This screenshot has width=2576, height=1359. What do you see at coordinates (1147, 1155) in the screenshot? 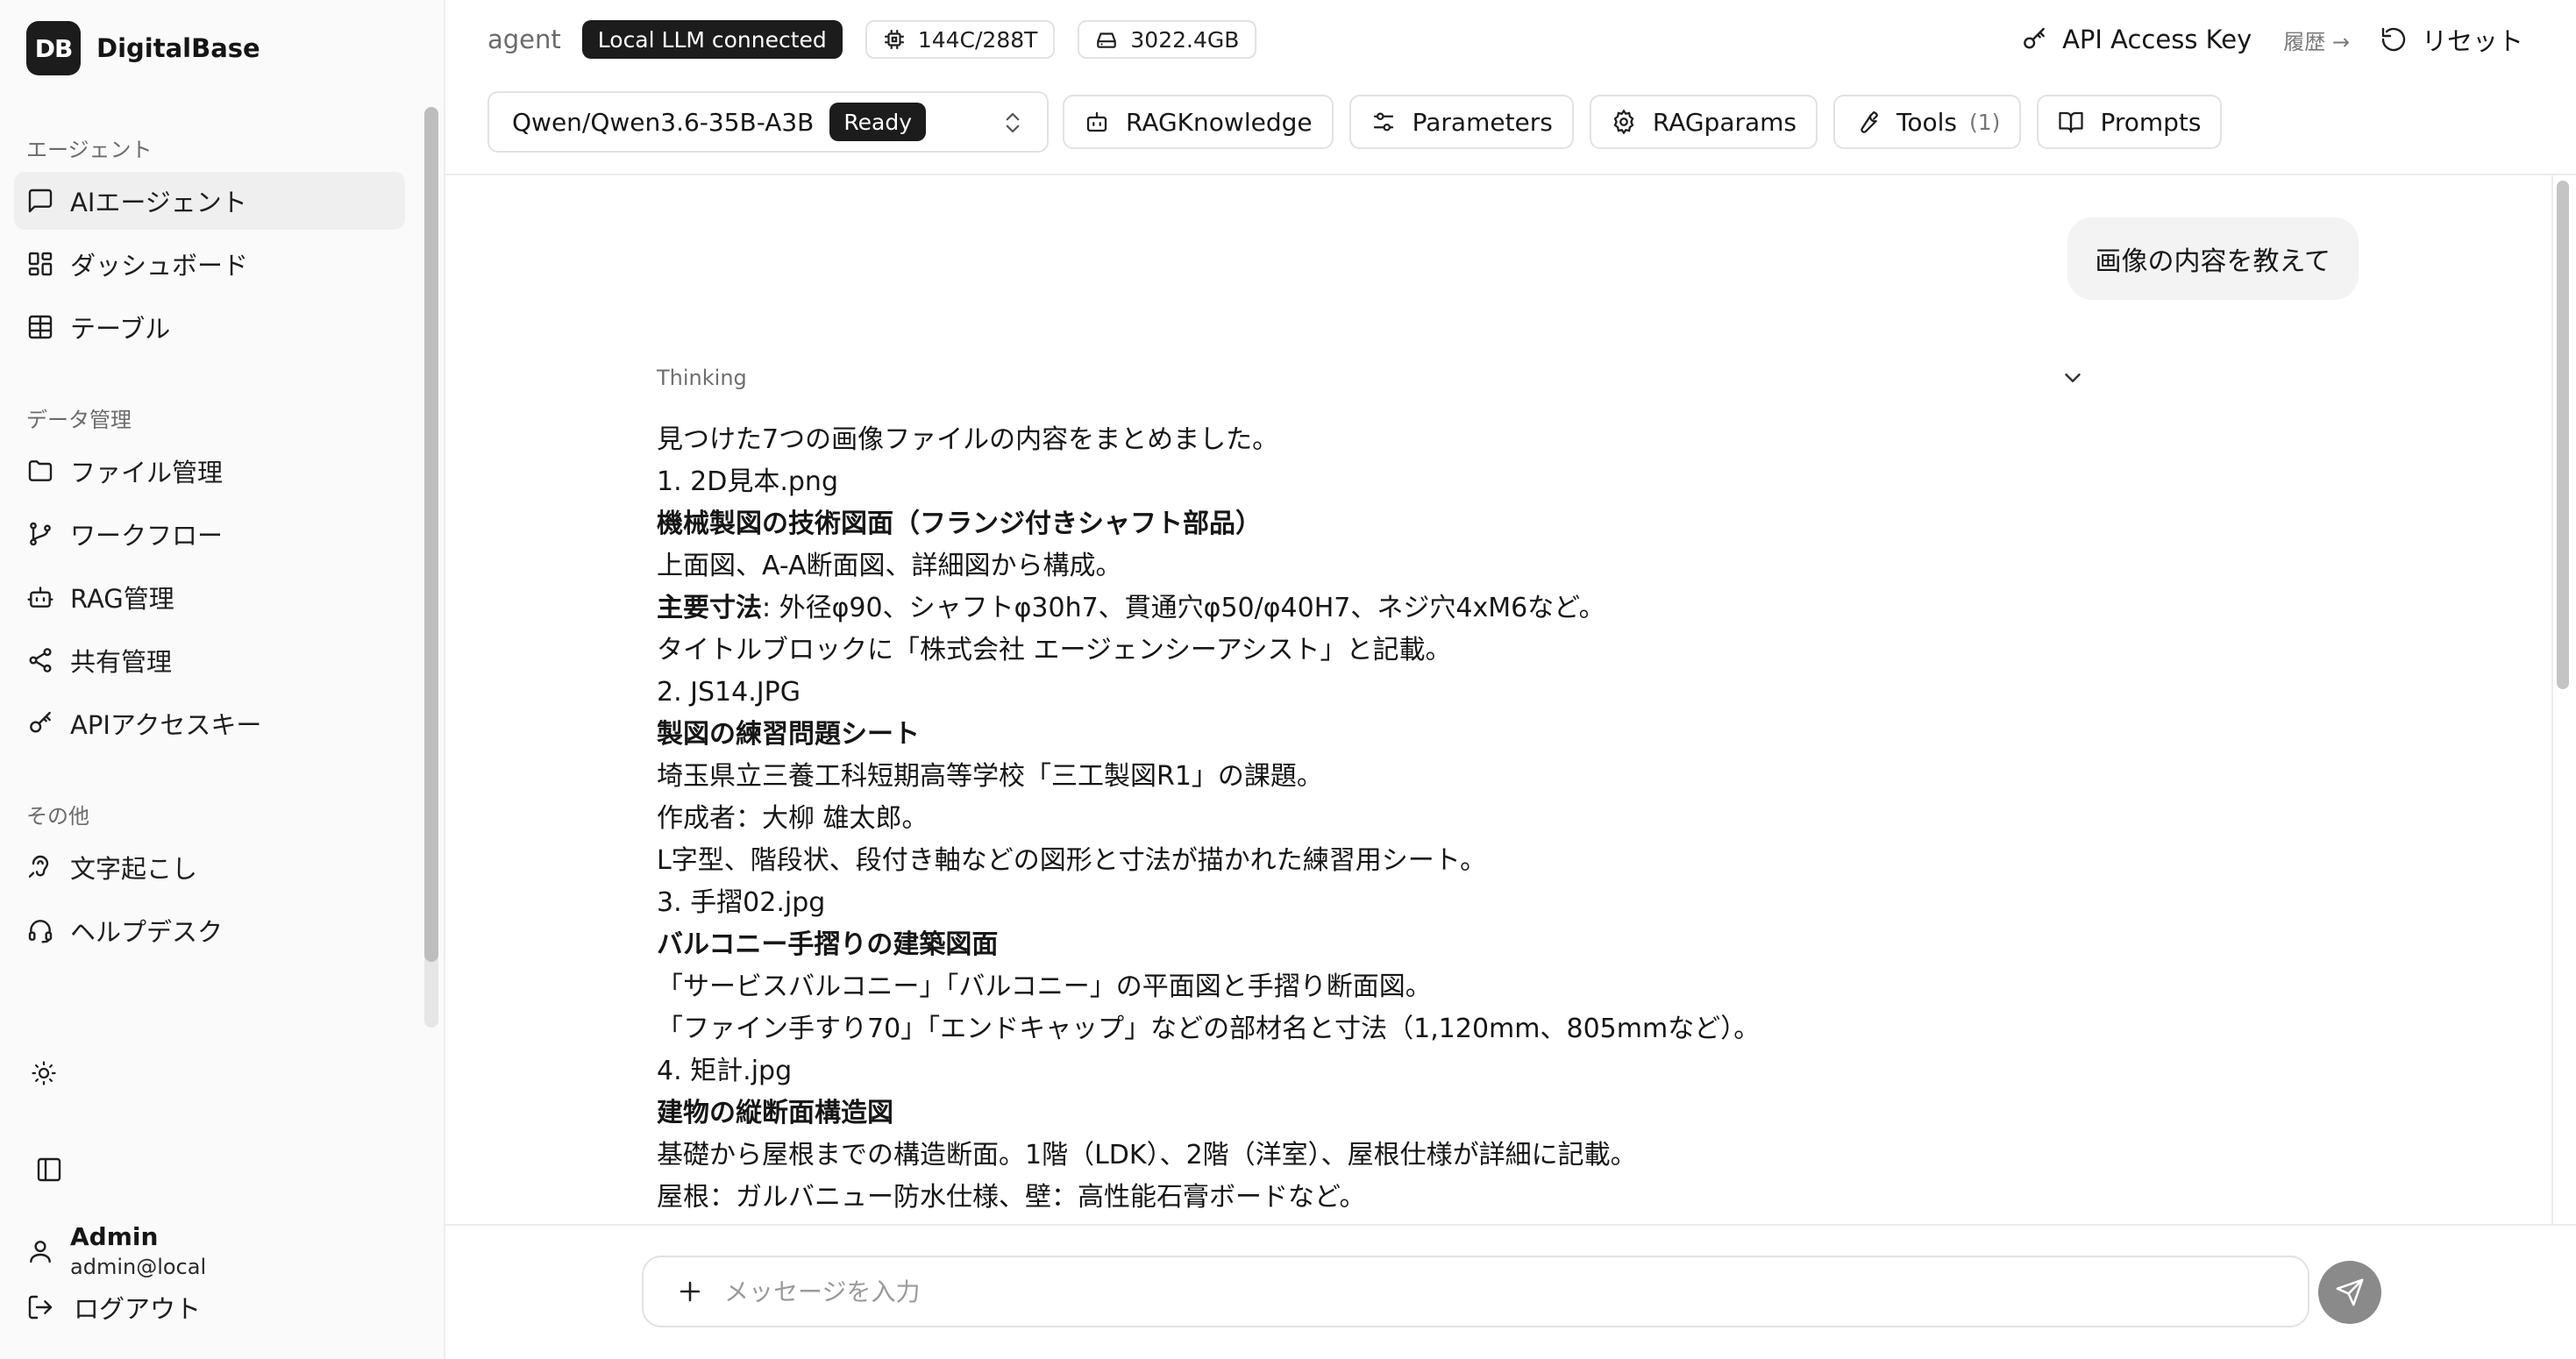
I see `answer-line: 基礎から屋根までの構造断面。1階（LDK）、2階（洋室）、屋根仕様が詳細に記載。` at bounding box center [1147, 1155].